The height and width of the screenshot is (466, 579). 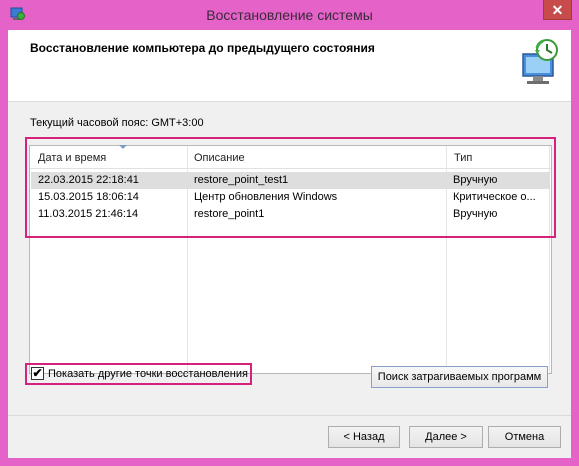 What do you see at coordinates (459, 377) in the screenshot?
I see `scan-affected-programs-button: Поиск затрагиваемых программ` at bounding box center [459, 377].